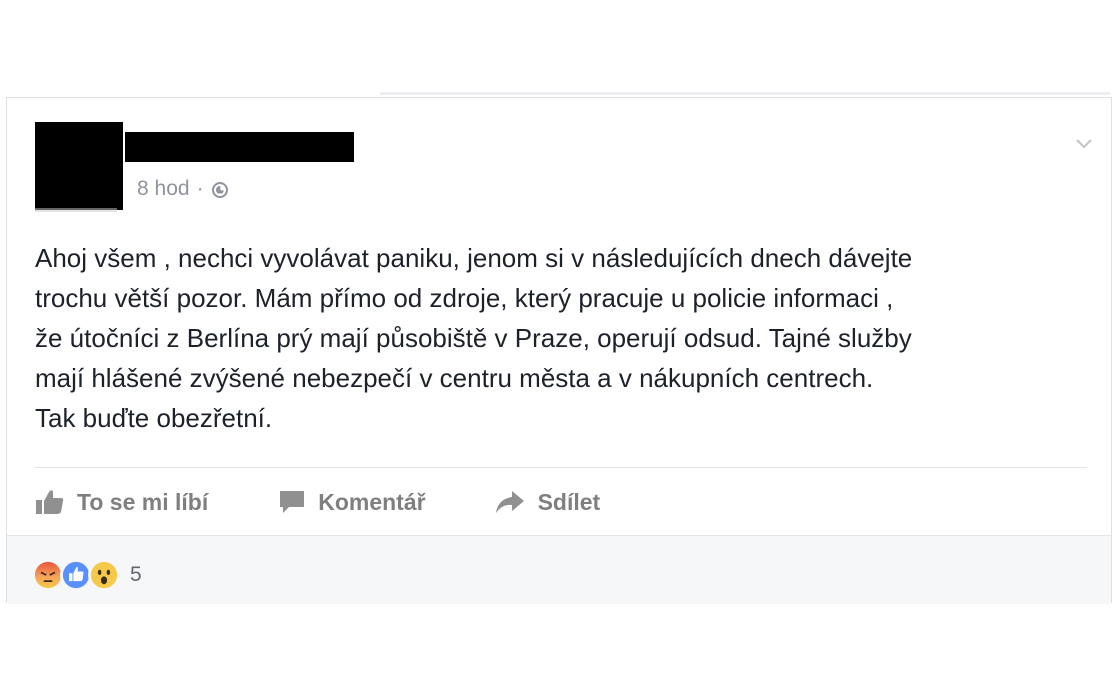 The height and width of the screenshot is (680, 1120). I want to click on comment-button: Komentář, so click(352, 502).